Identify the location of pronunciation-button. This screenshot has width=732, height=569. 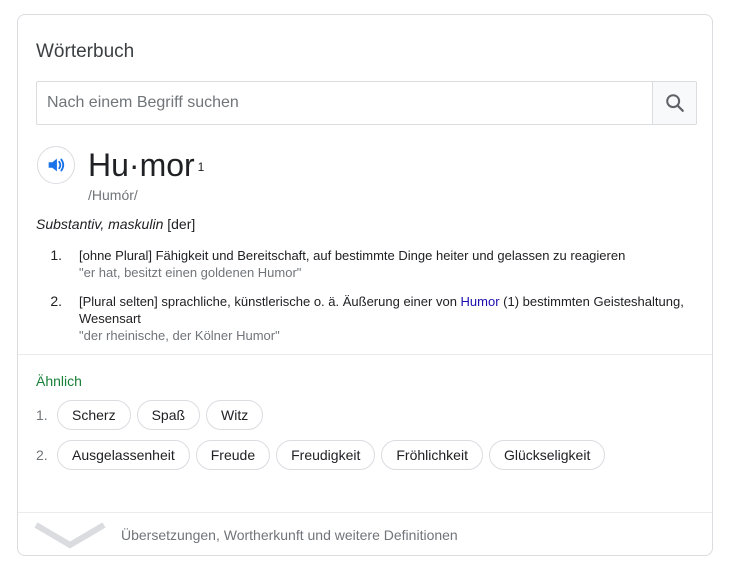
(56, 165).